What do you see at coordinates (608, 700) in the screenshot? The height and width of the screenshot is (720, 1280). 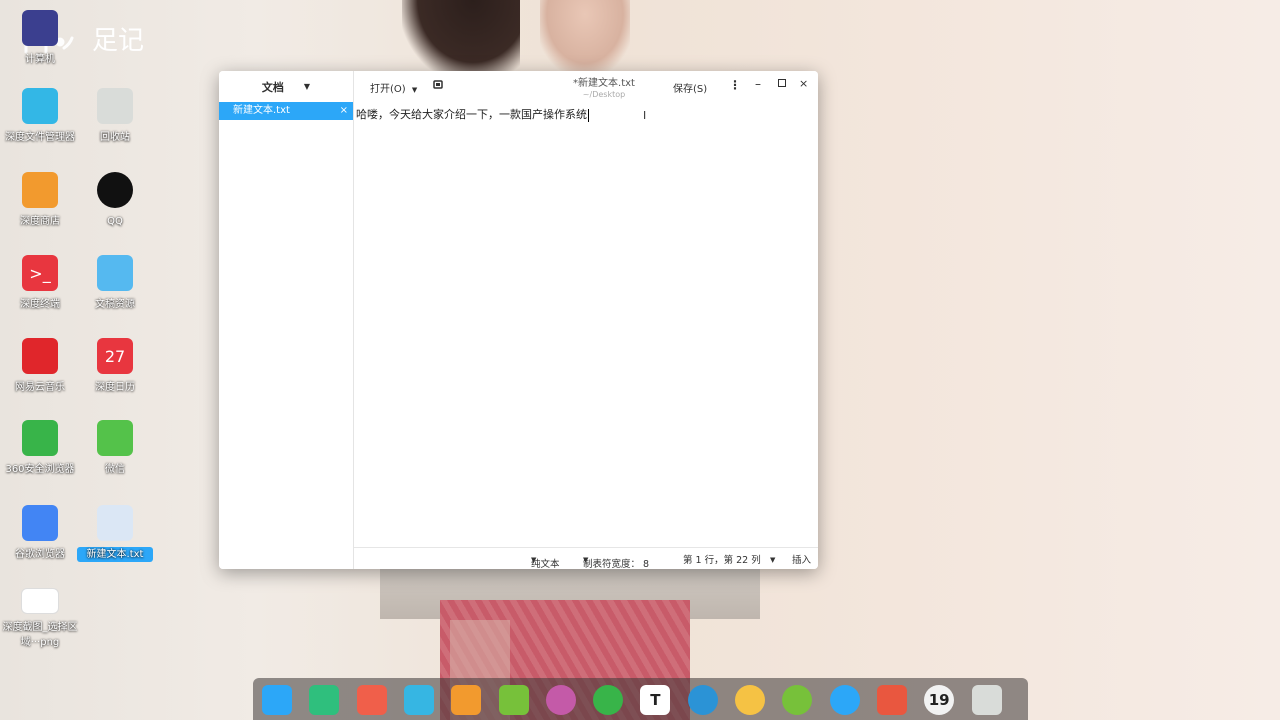 I see `dock-browser-360-icon` at bounding box center [608, 700].